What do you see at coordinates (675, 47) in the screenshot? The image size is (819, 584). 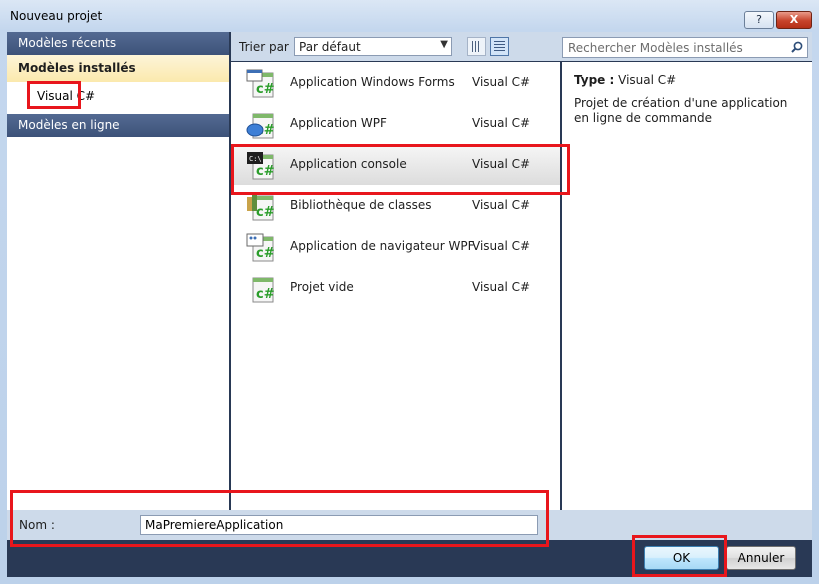 I see `search-input` at bounding box center [675, 47].